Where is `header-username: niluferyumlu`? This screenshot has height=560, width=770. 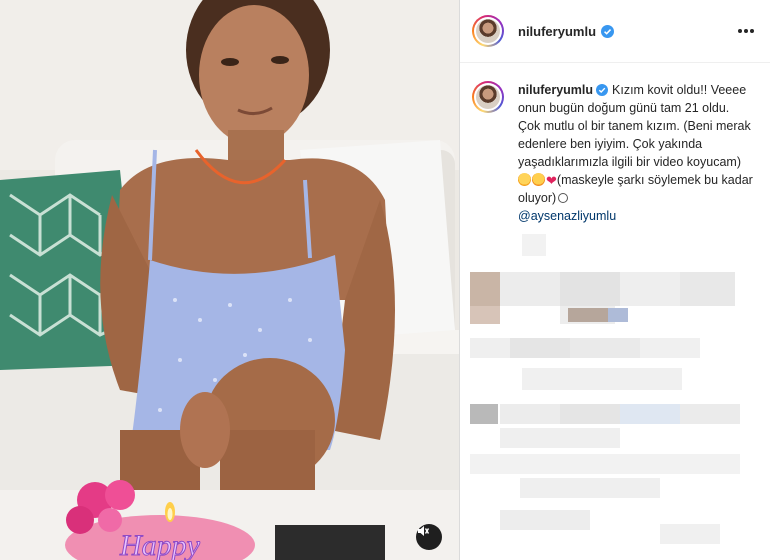
header-username: niluferyumlu is located at coordinates (557, 31).